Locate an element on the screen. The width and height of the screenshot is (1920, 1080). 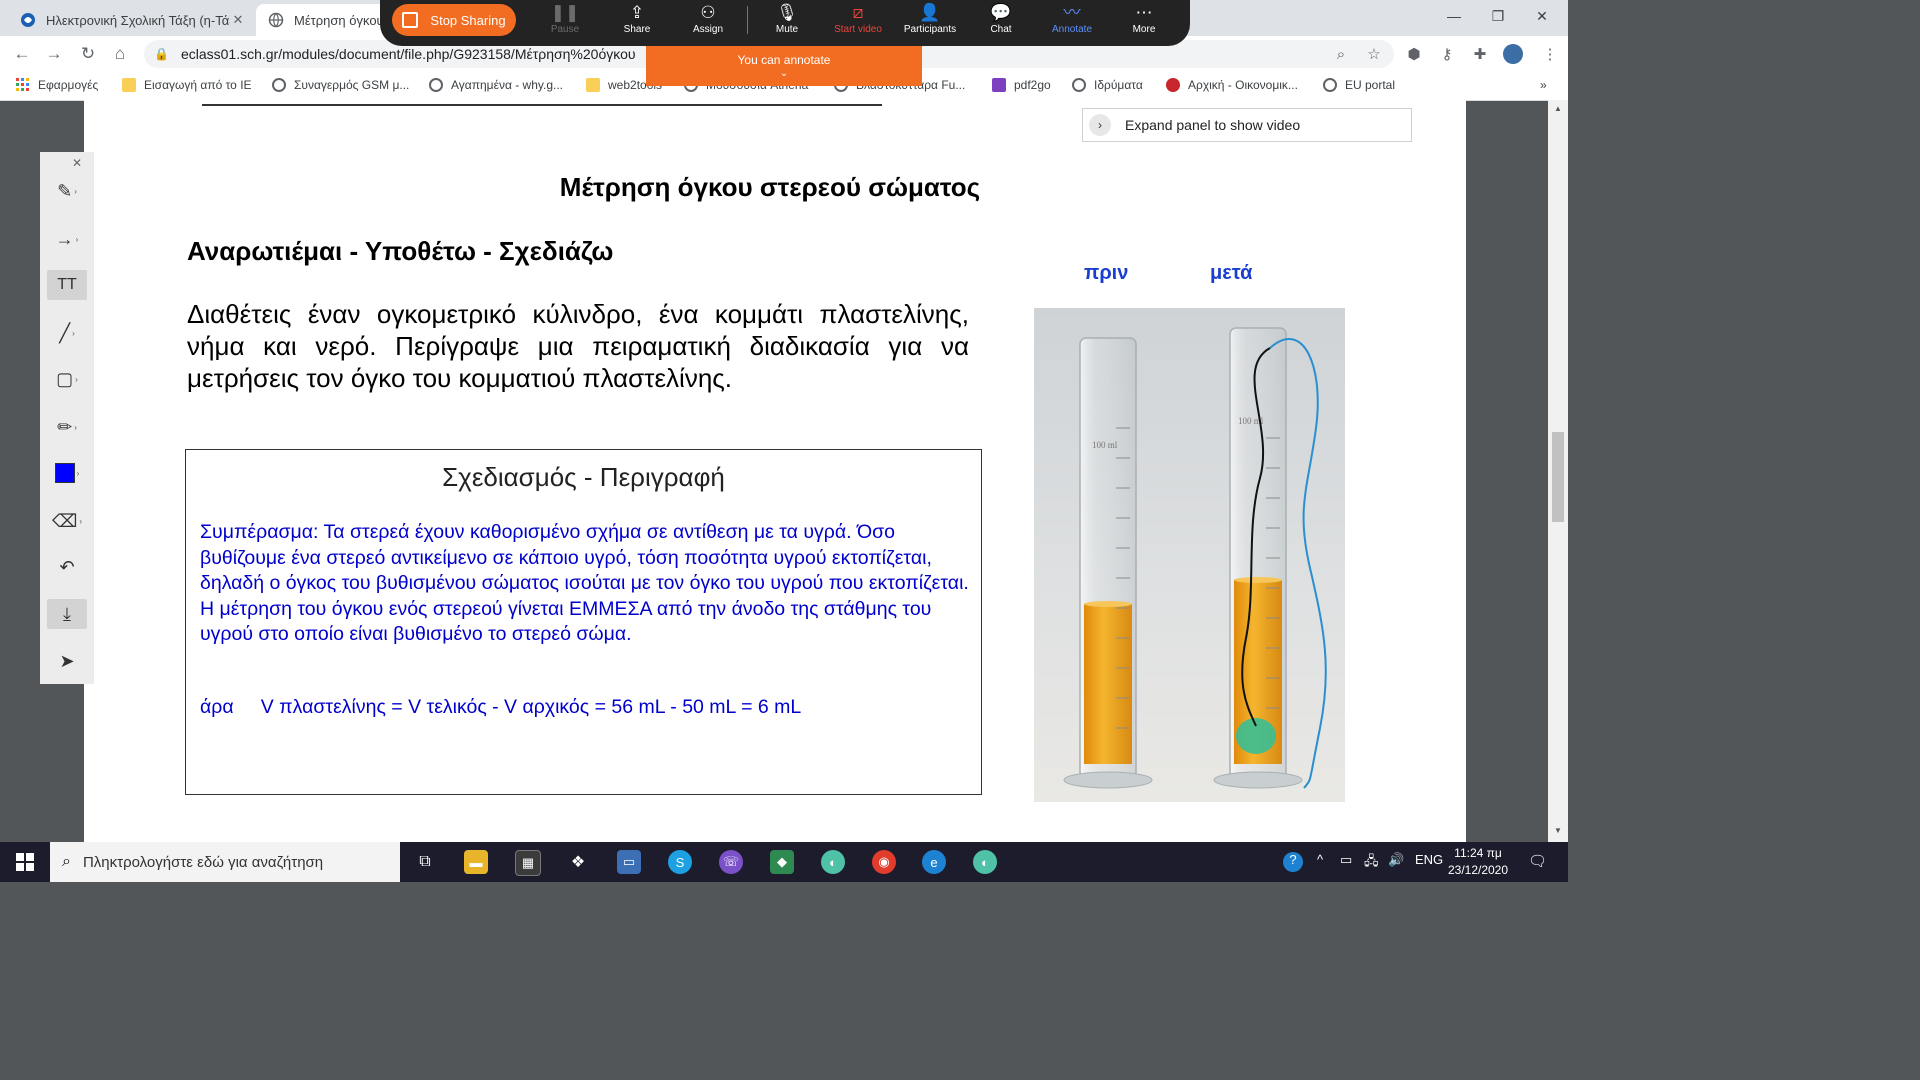
arrow-tool-button: → › is located at coordinates (67, 239).